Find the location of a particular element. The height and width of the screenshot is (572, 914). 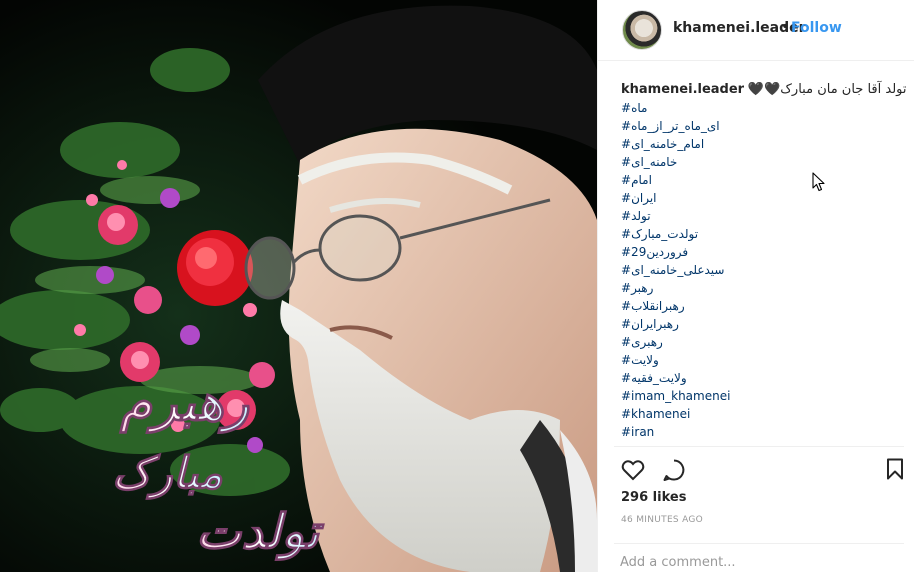

hashtag-link: #رهبرایران is located at coordinates (763, 324).